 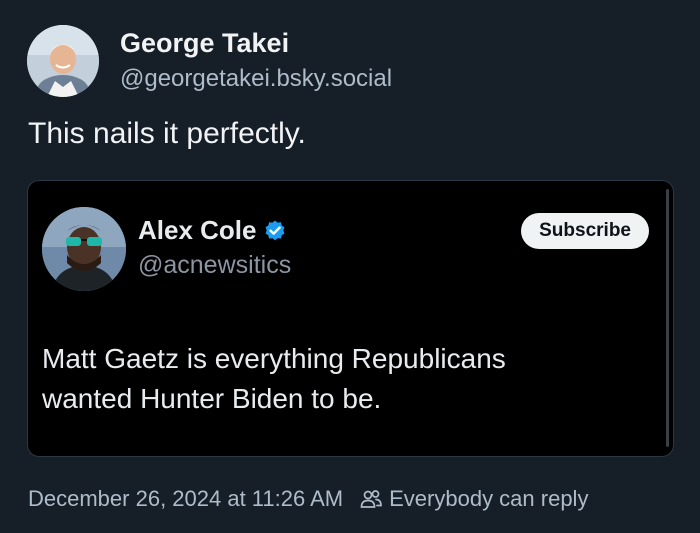 What do you see at coordinates (585, 231) in the screenshot?
I see `subscribe-button: Subscribe` at bounding box center [585, 231].